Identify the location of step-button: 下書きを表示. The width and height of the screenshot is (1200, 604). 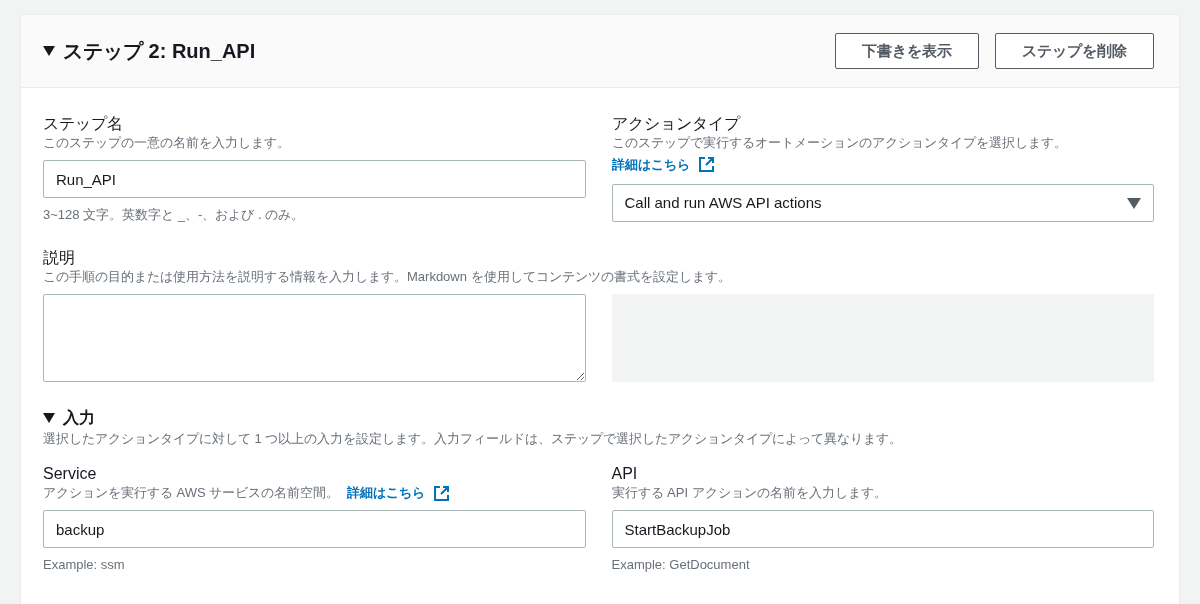
(907, 51).